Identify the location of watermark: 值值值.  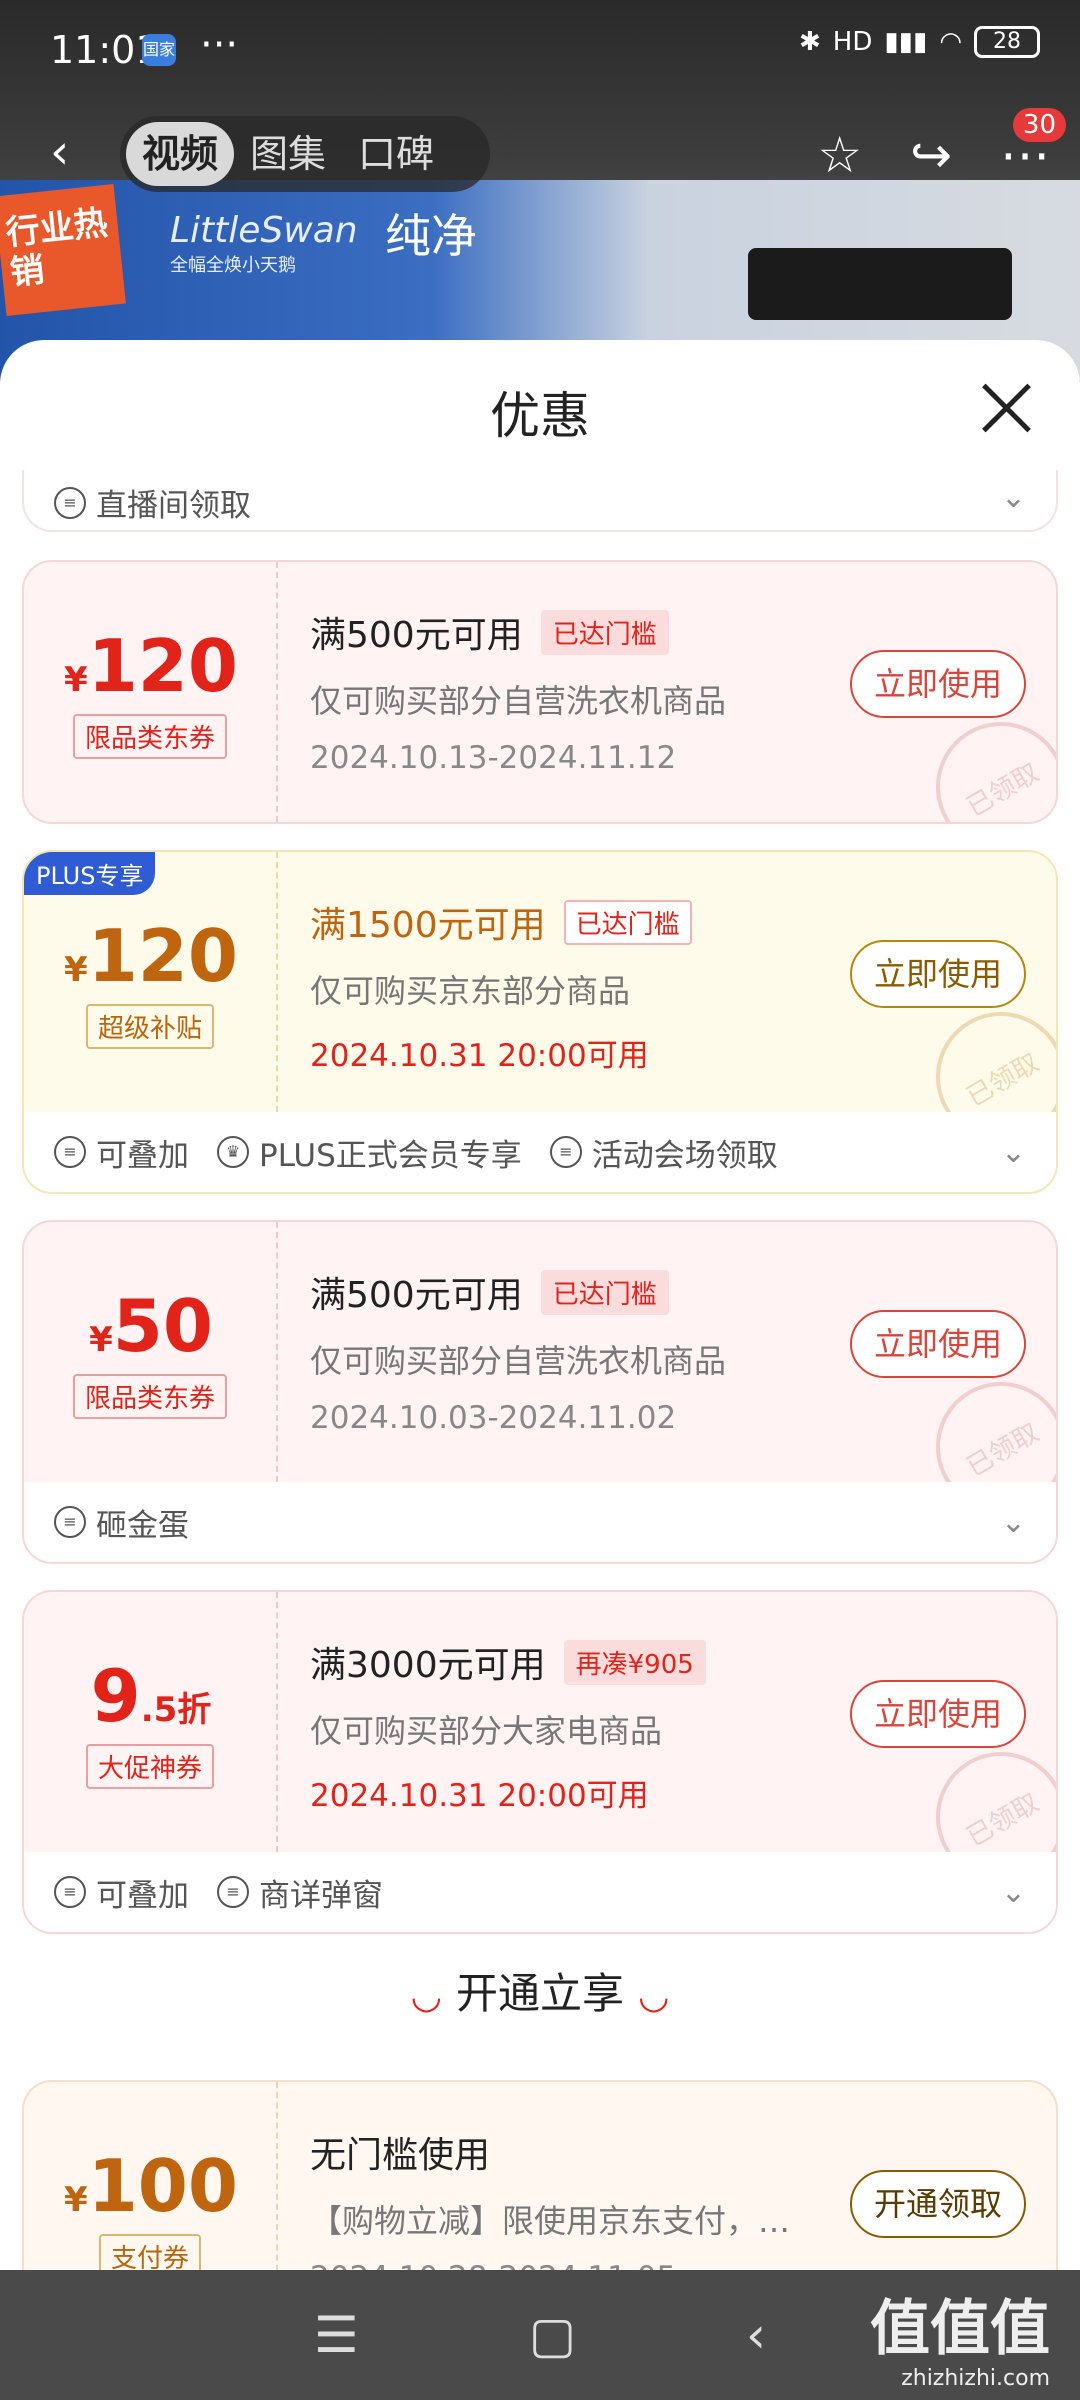
(960, 2329).